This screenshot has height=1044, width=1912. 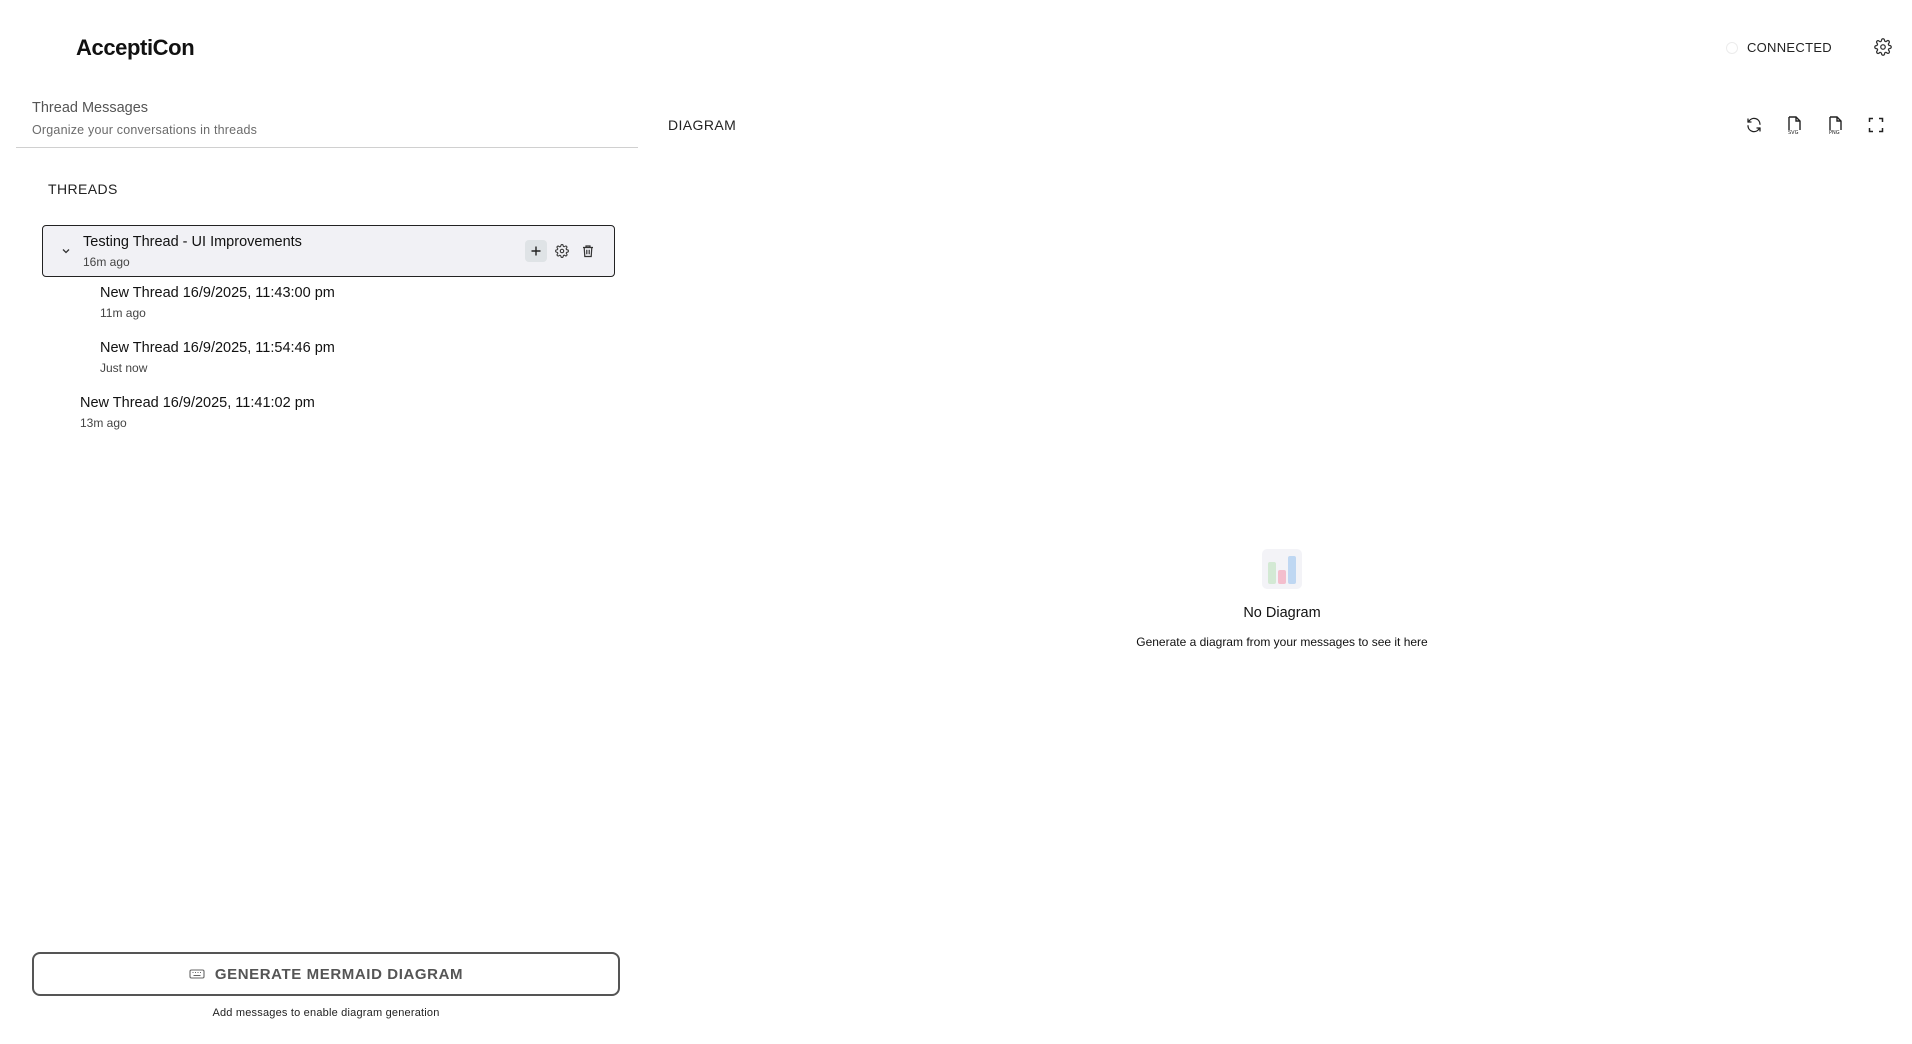 What do you see at coordinates (956, 50) in the screenshot?
I see `app-header: AcceptiCon CONNECTED` at bounding box center [956, 50].